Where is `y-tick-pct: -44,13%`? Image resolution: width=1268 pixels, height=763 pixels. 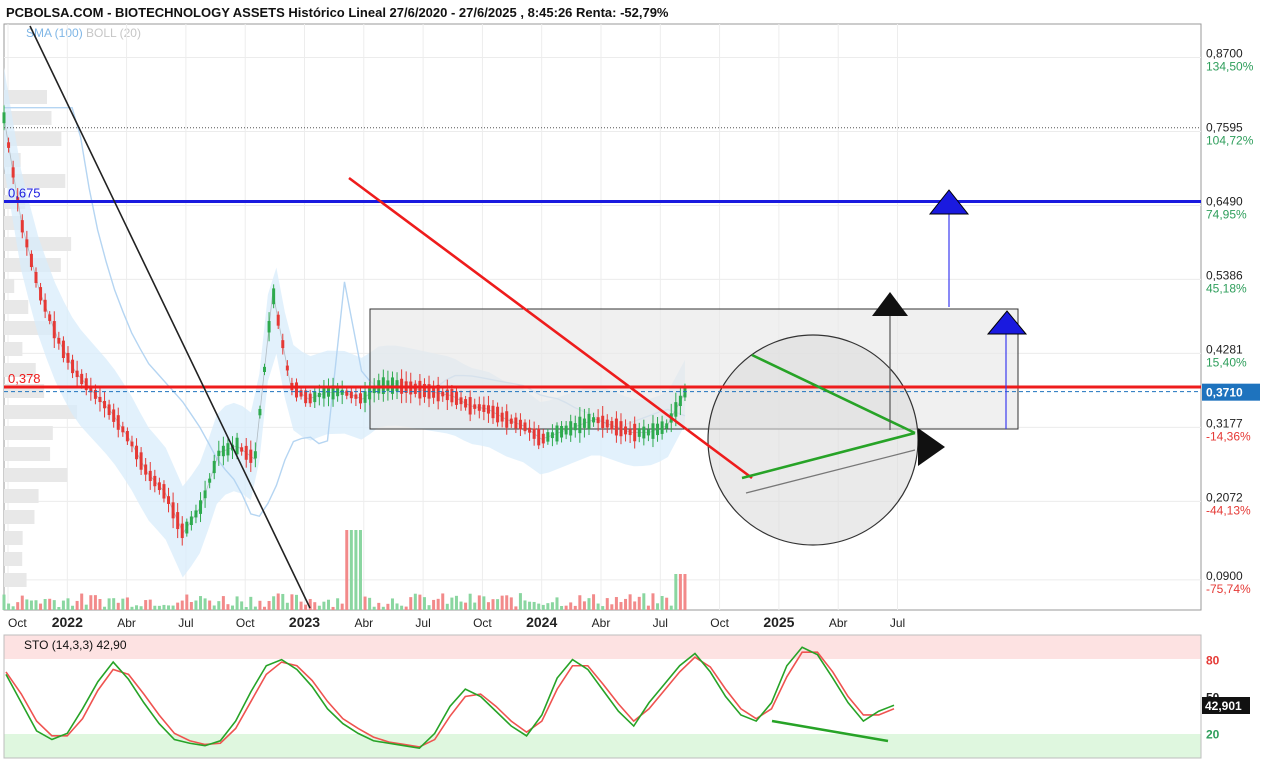
y-tick-pct: -44,13% is located at coordinates (1228, 510).